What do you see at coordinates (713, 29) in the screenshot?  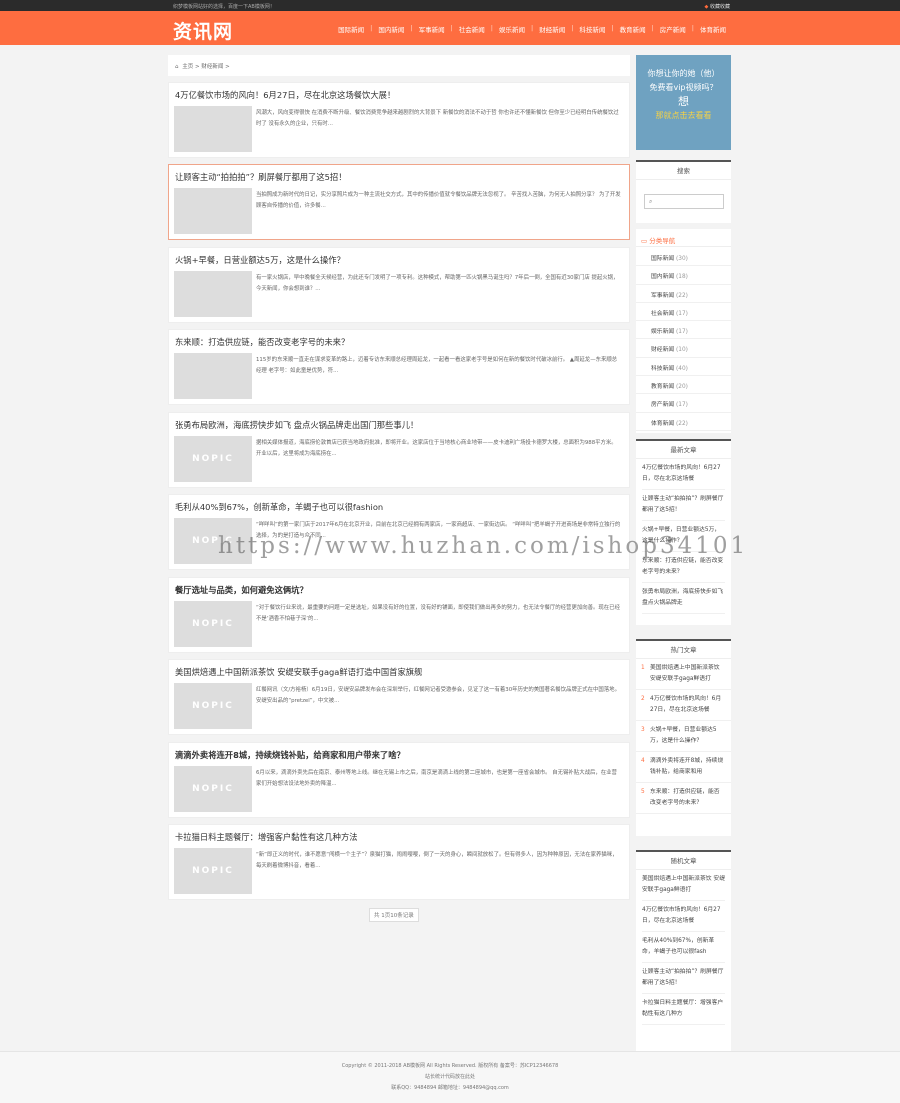 I see `nav-item: 体育新闻` at bounding box center [713, 29].